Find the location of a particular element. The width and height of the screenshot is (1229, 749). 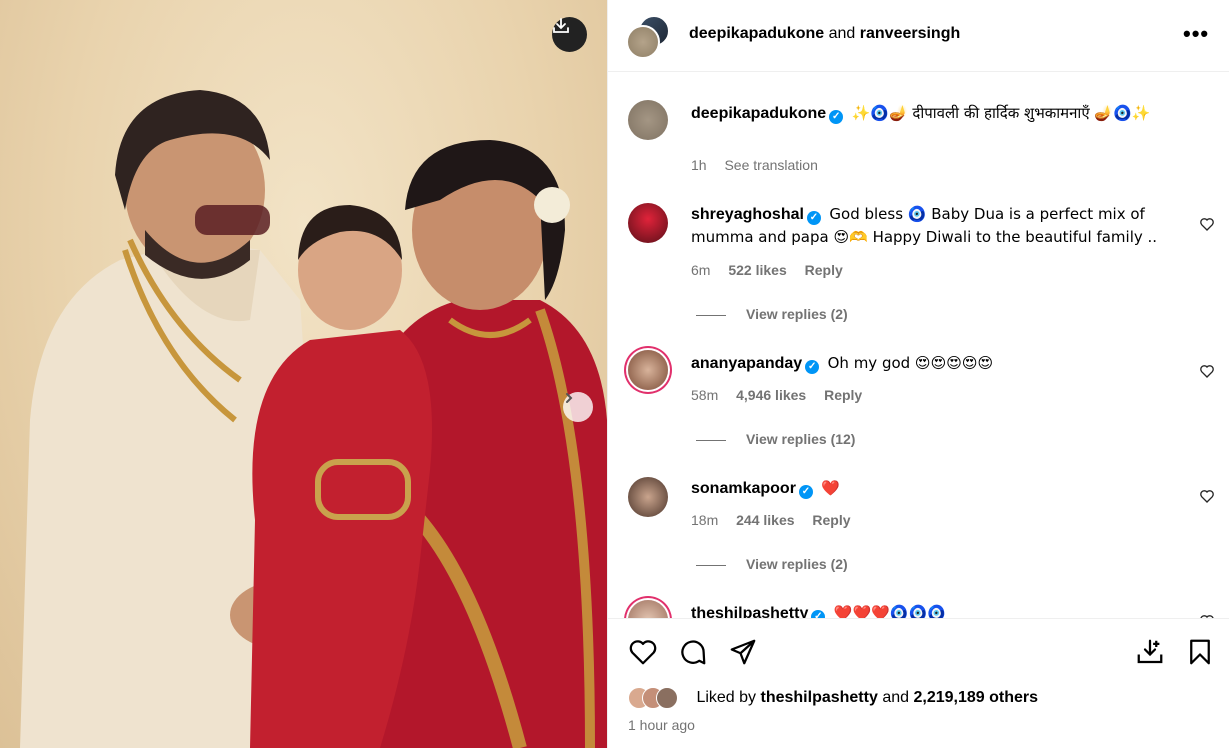

comment-likes: 244 likes is located at coordinates (765, 520).